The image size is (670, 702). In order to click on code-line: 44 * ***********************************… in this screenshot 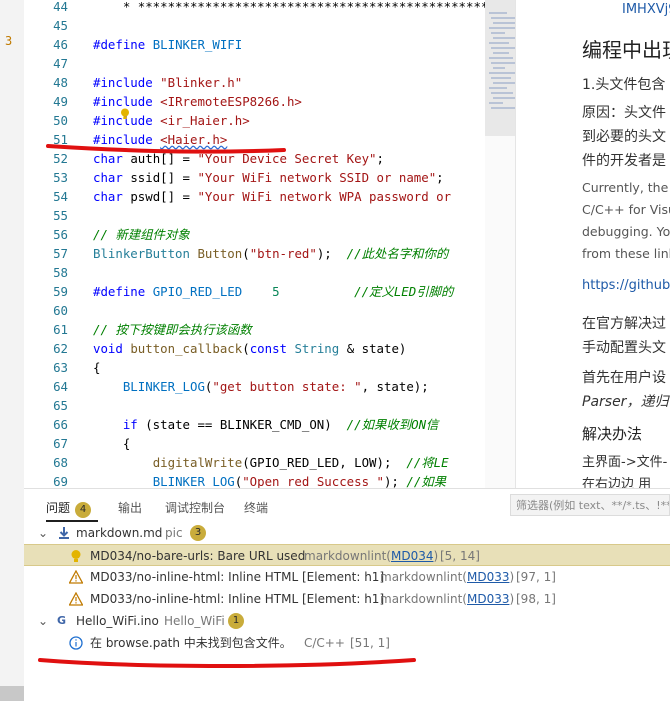, I will do `click(269, 8)`.